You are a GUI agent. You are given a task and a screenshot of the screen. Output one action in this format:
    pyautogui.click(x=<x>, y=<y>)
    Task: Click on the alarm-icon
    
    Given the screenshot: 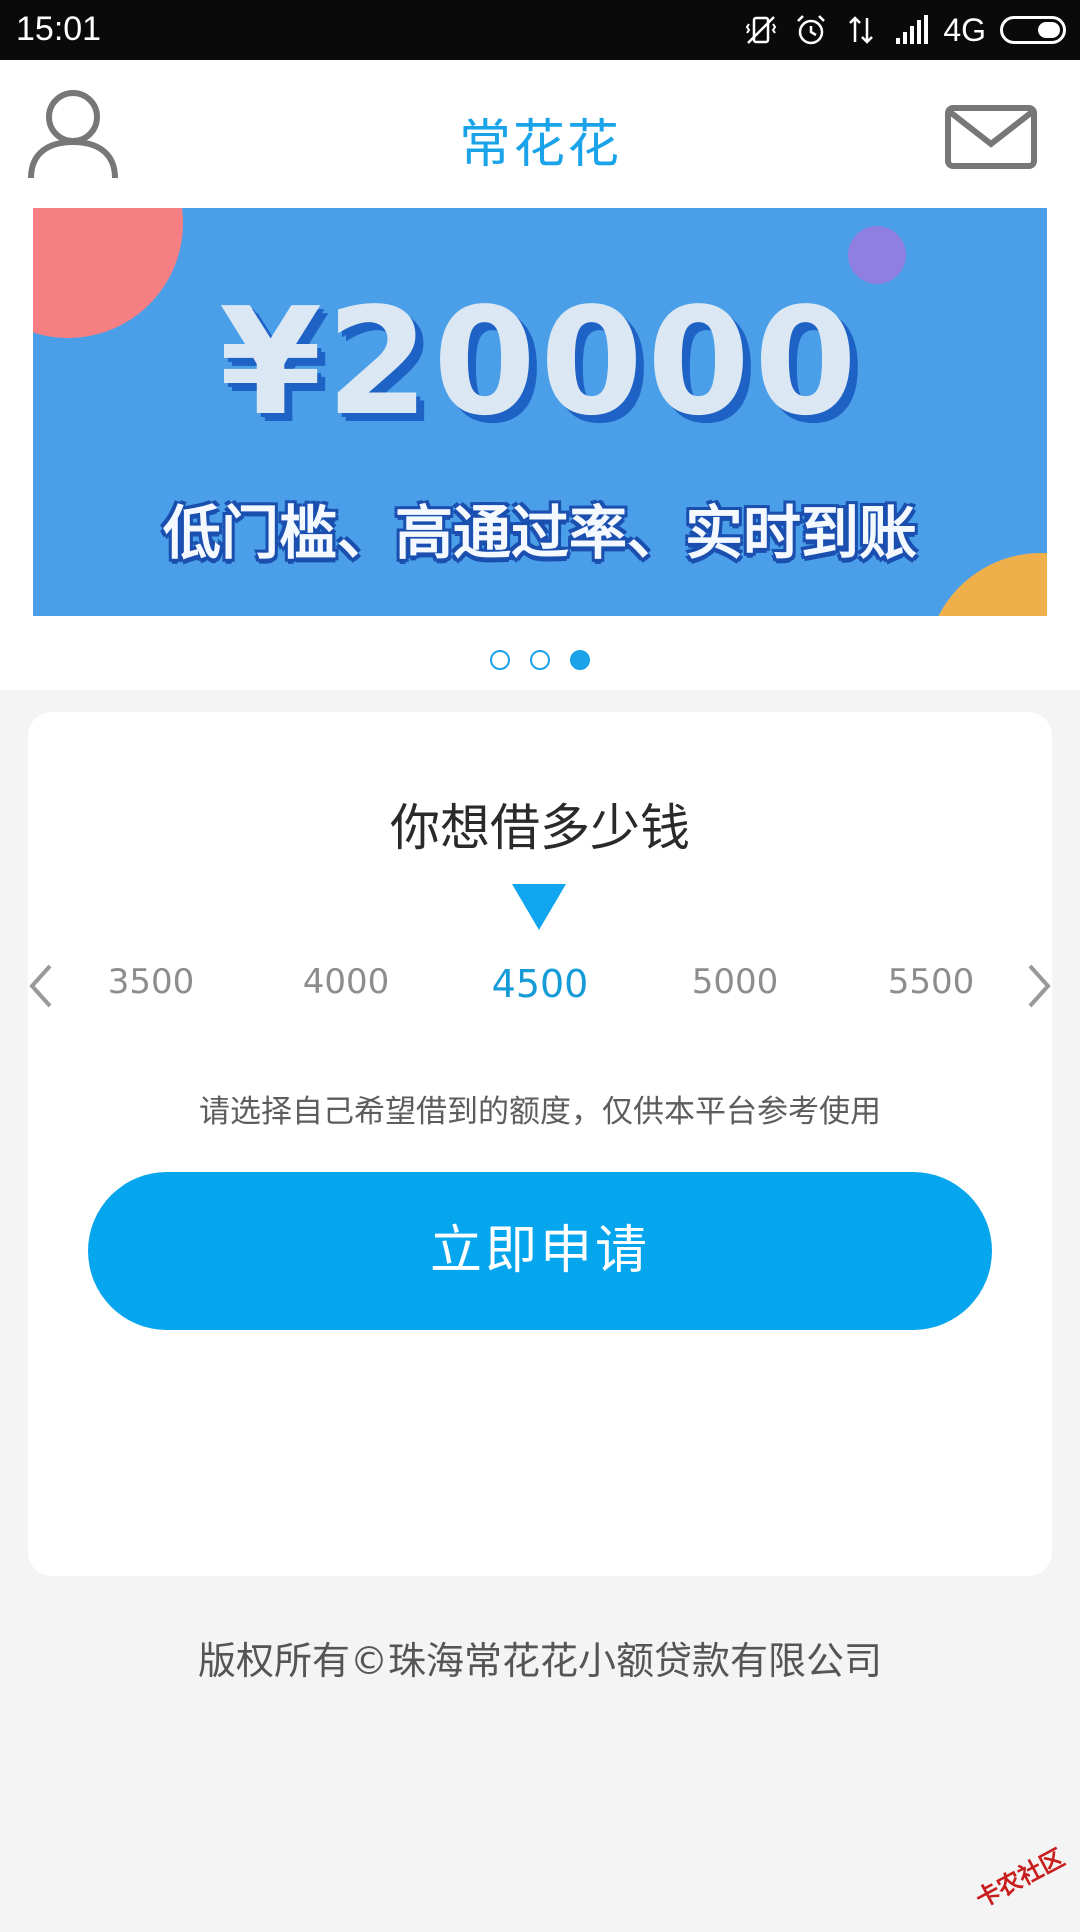 What is the action you would take?
    pyautogui.click(x=811, y=30)
    